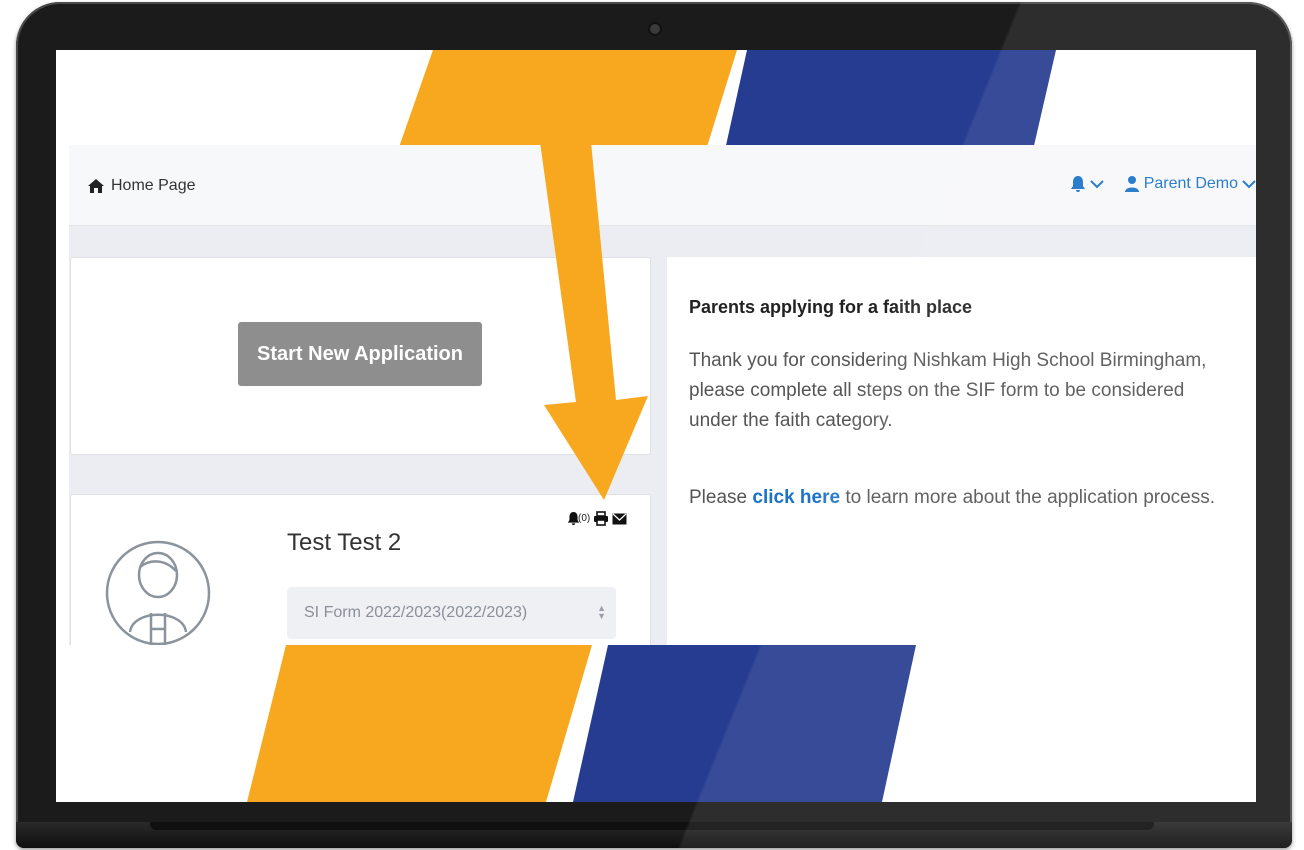 Image resolution: width=1304 pixels, height=850 pixels. What do you see at coordinates (831, 307) in the screenshot?
I see `info-heading: Parents applying for a faith place` at bounding box center [831, 307].